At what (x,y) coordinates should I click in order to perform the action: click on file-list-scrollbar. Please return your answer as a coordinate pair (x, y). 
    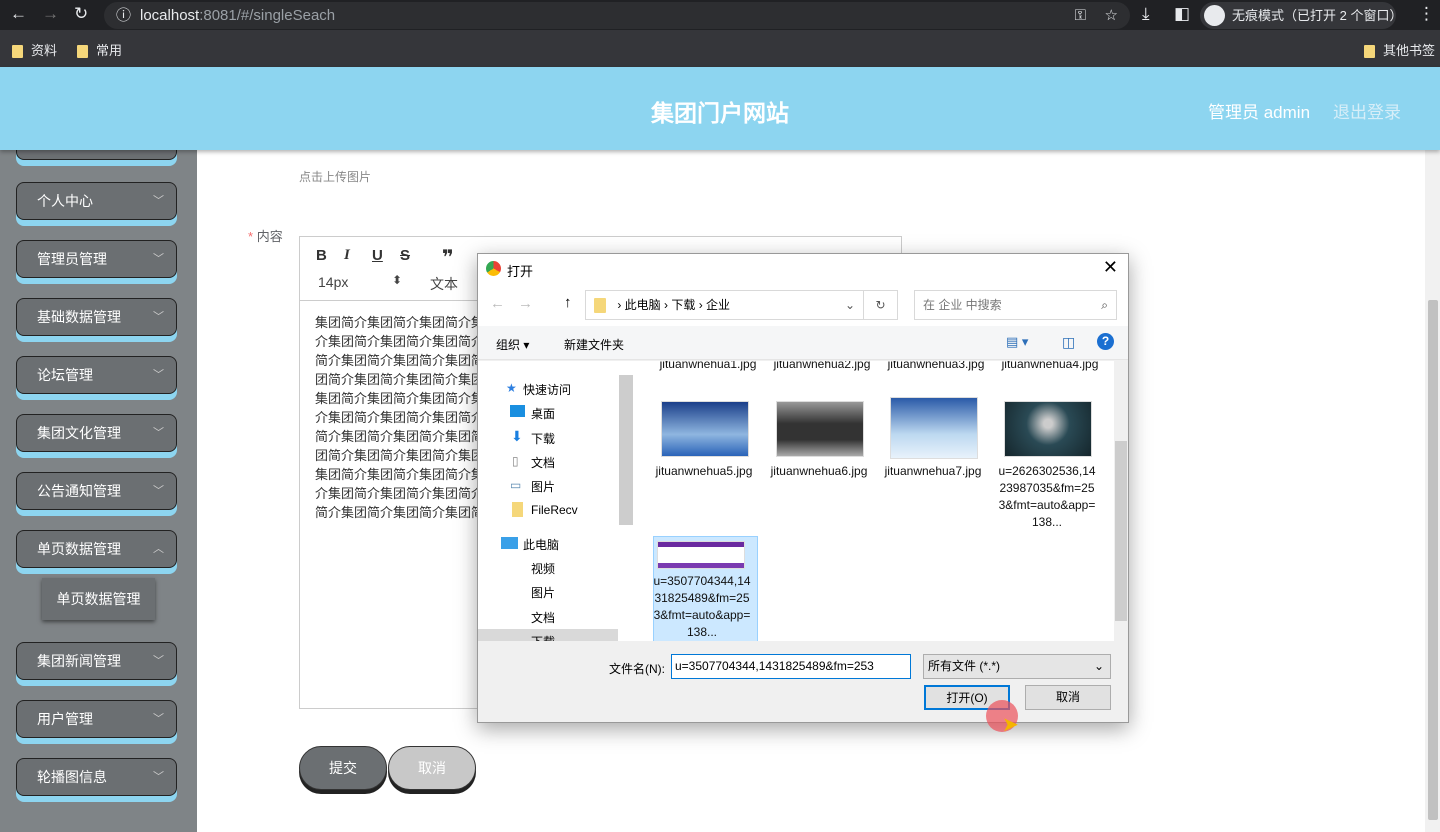
    Looking at the image, I should click on (1121, 501).